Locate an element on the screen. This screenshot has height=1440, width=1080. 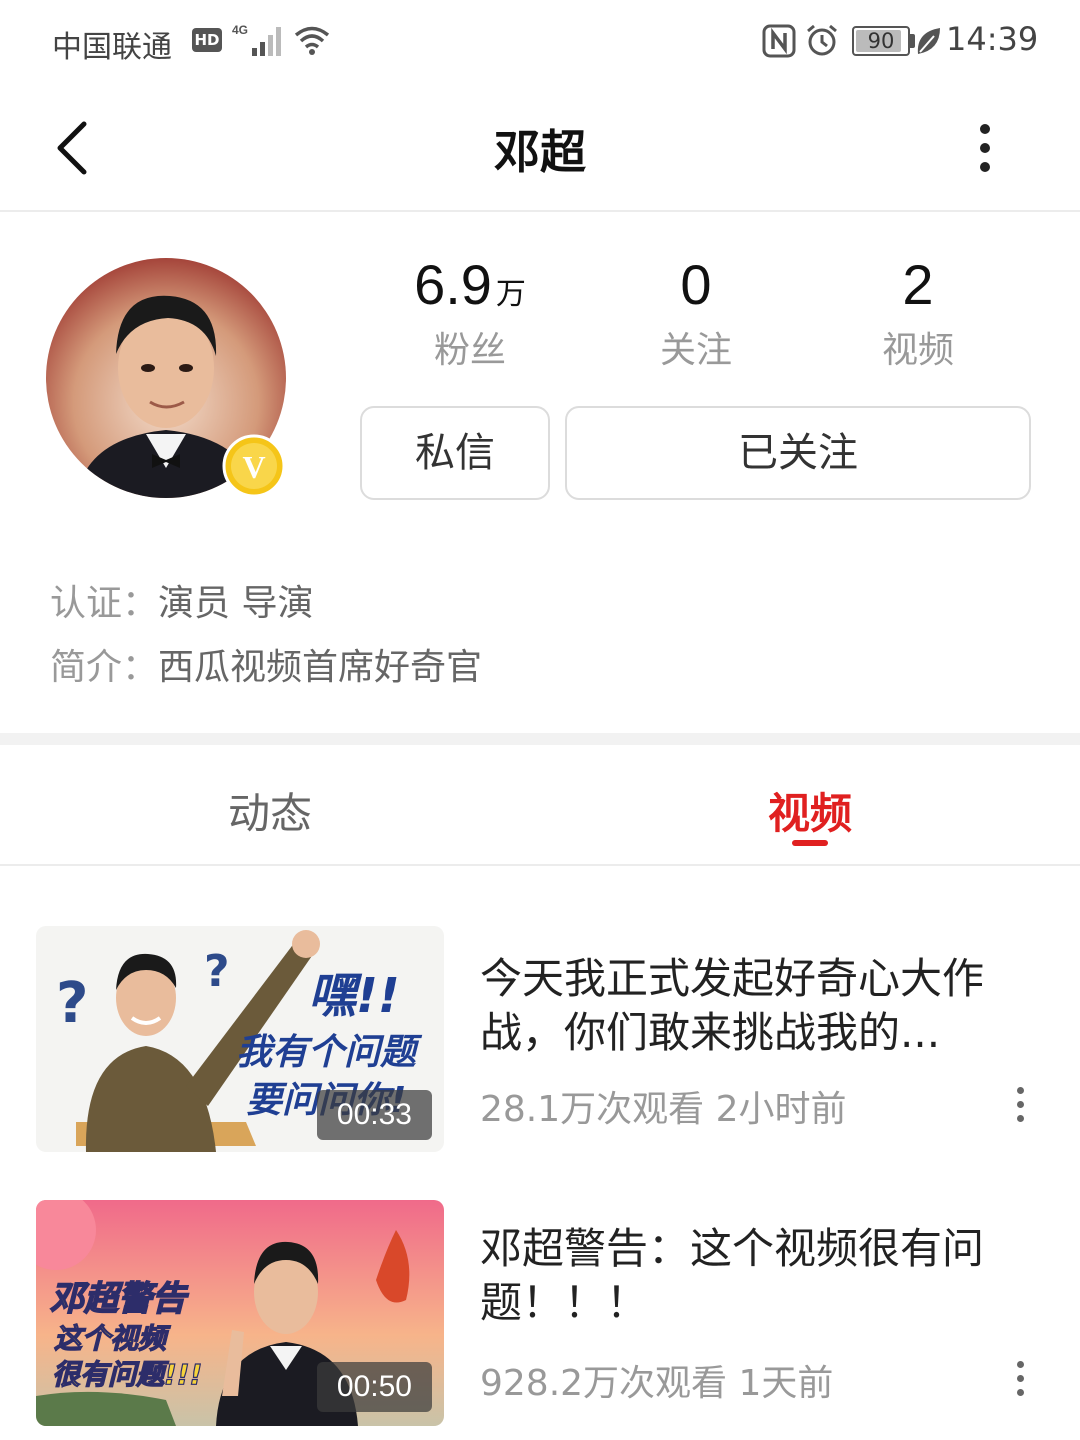
signal-icon: 4G is located at coordinates (256, 39).